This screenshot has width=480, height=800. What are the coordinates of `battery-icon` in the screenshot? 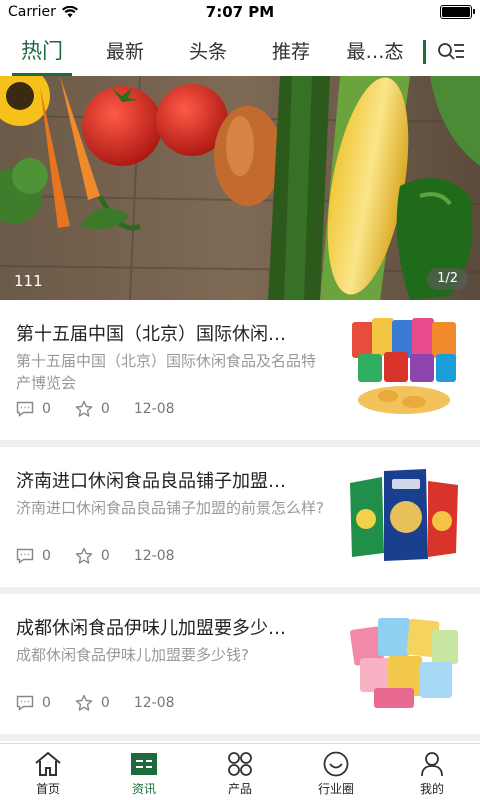 It's located at (457, 12).